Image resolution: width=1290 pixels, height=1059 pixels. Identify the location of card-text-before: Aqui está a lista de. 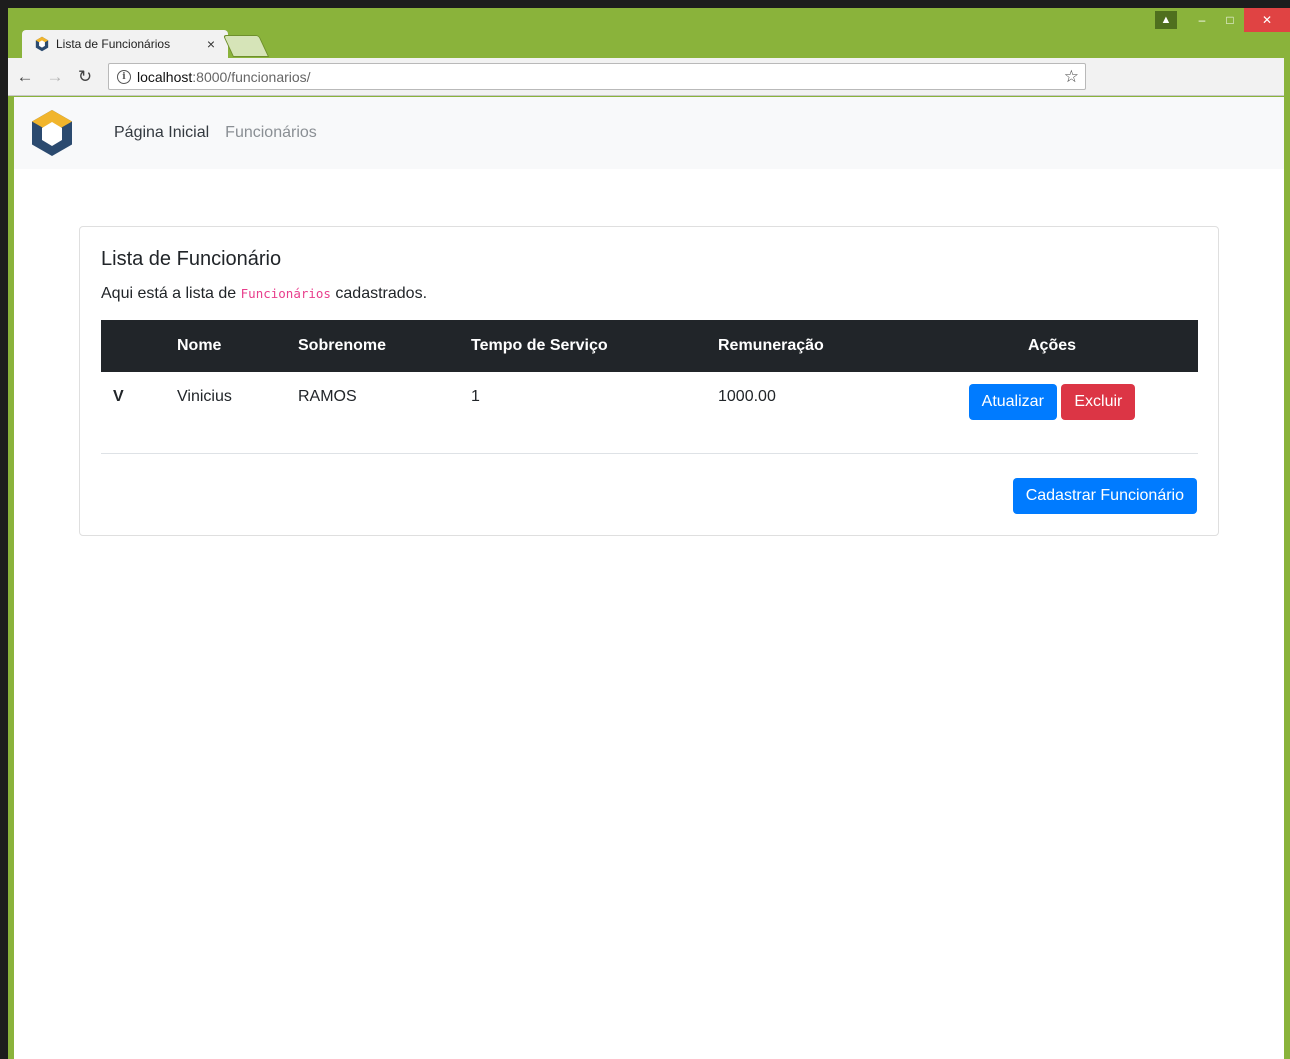
(171, 293).